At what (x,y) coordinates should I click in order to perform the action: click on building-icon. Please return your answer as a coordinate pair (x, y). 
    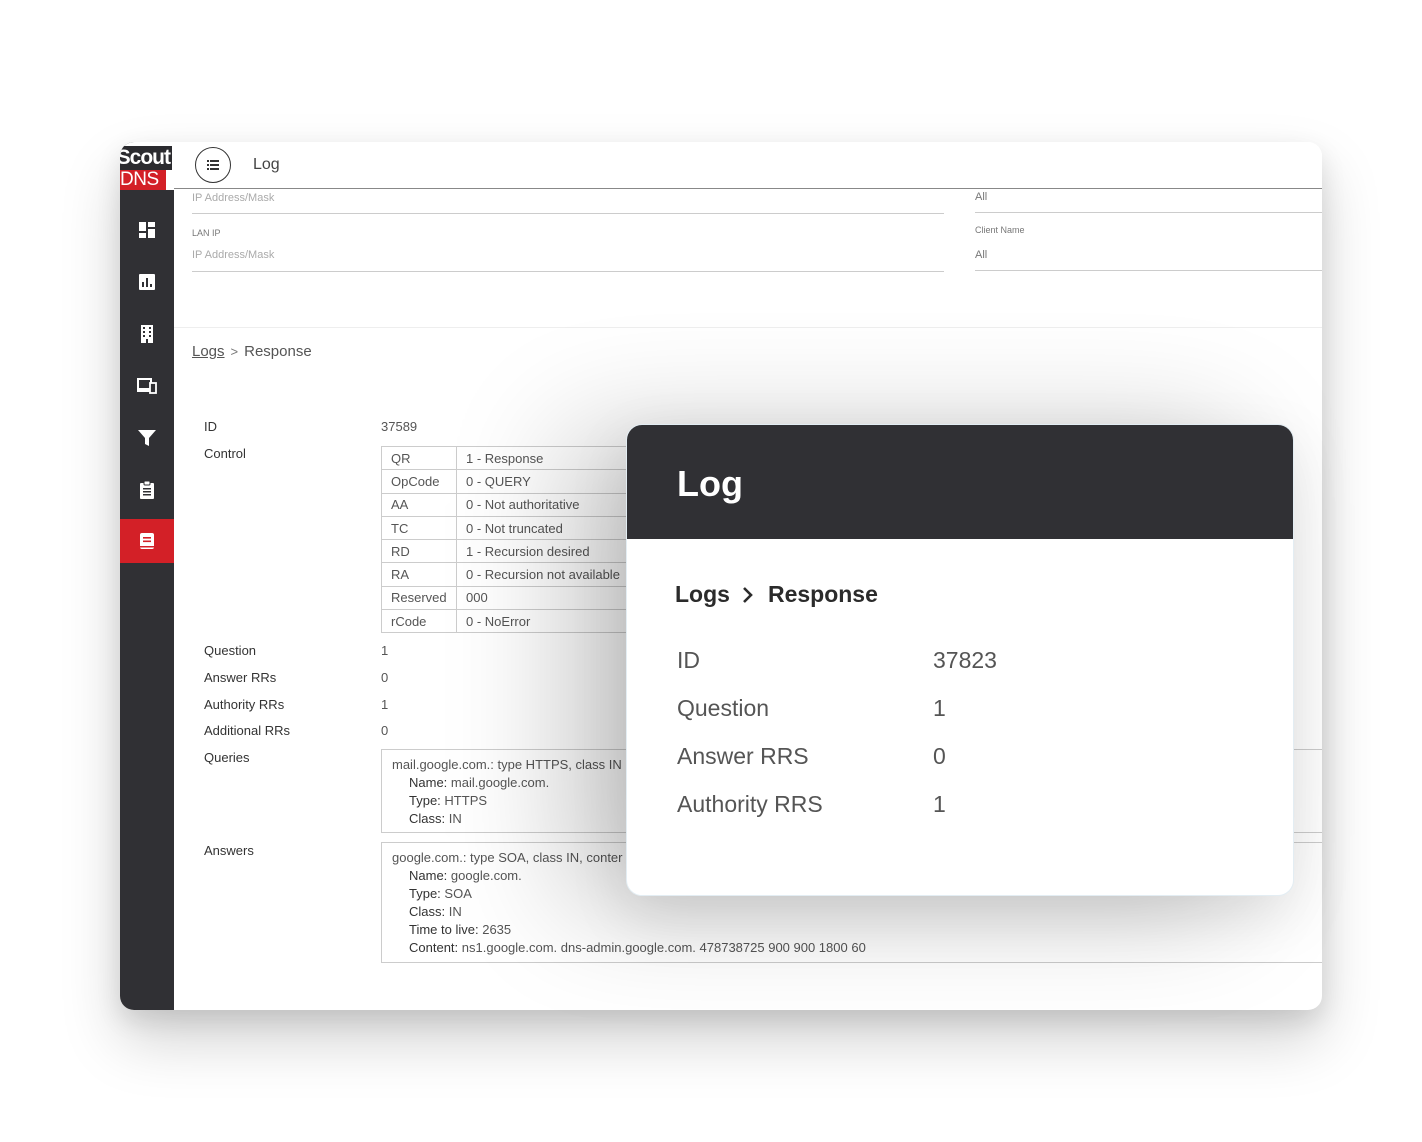
    Looking at the image, I should click on (147, 334).